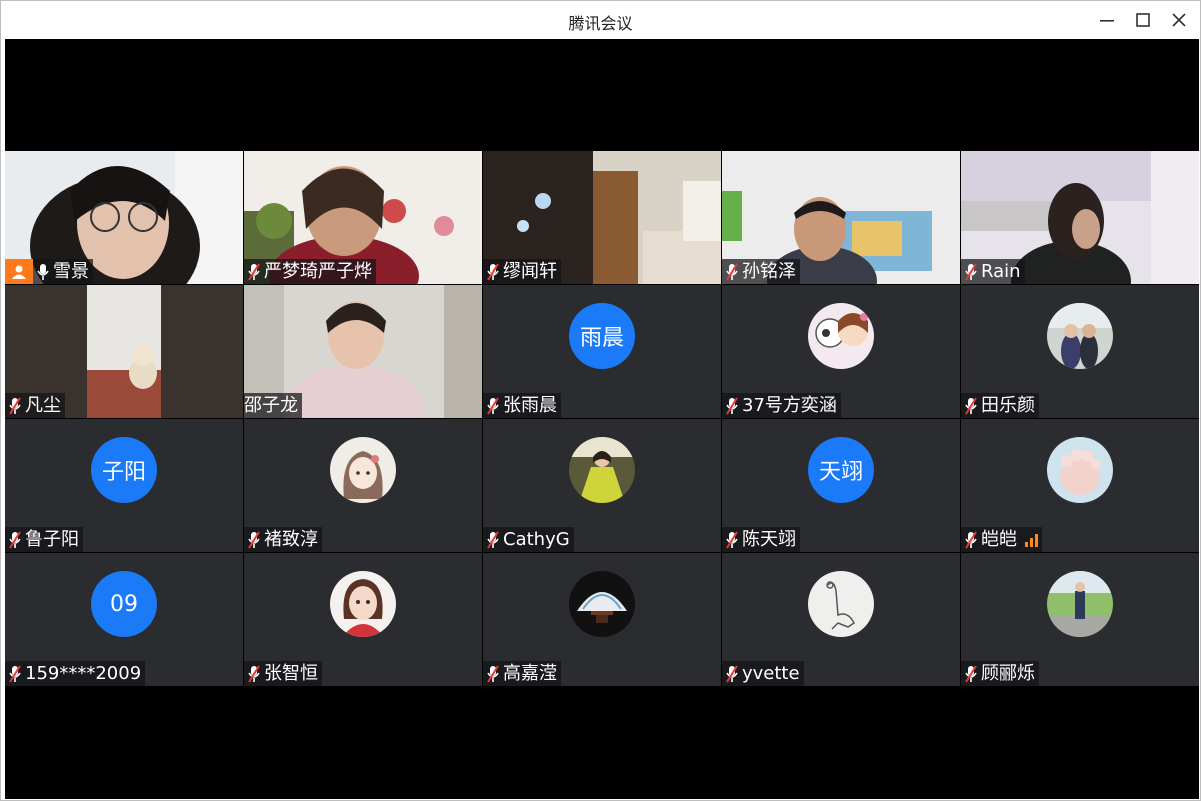 This screenshot has height=801, width=1201. I want to click on name-bar: yvette, so click(763, 673).